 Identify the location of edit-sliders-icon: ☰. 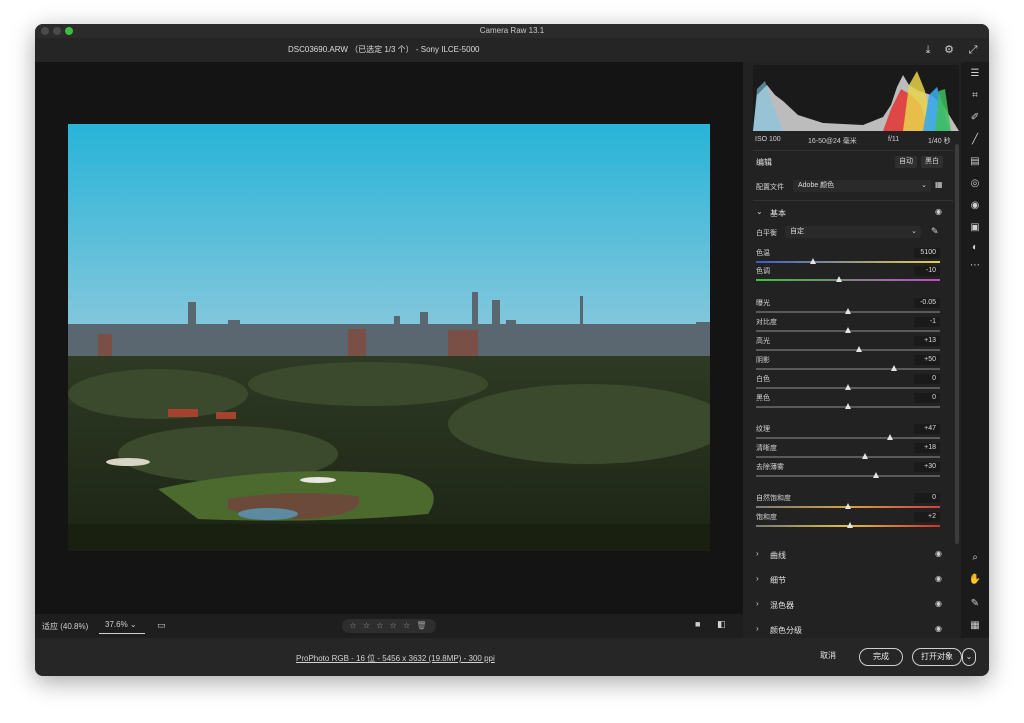
(975, 74).